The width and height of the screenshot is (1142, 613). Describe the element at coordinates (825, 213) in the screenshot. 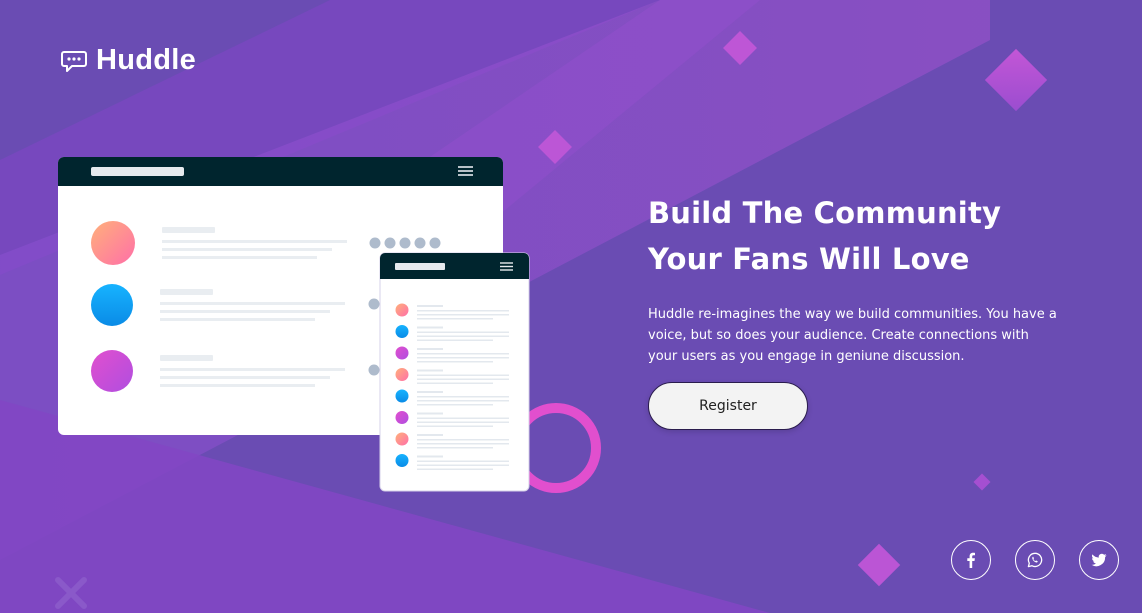

I see `hero-title-line-1: Build The Community` at that location.